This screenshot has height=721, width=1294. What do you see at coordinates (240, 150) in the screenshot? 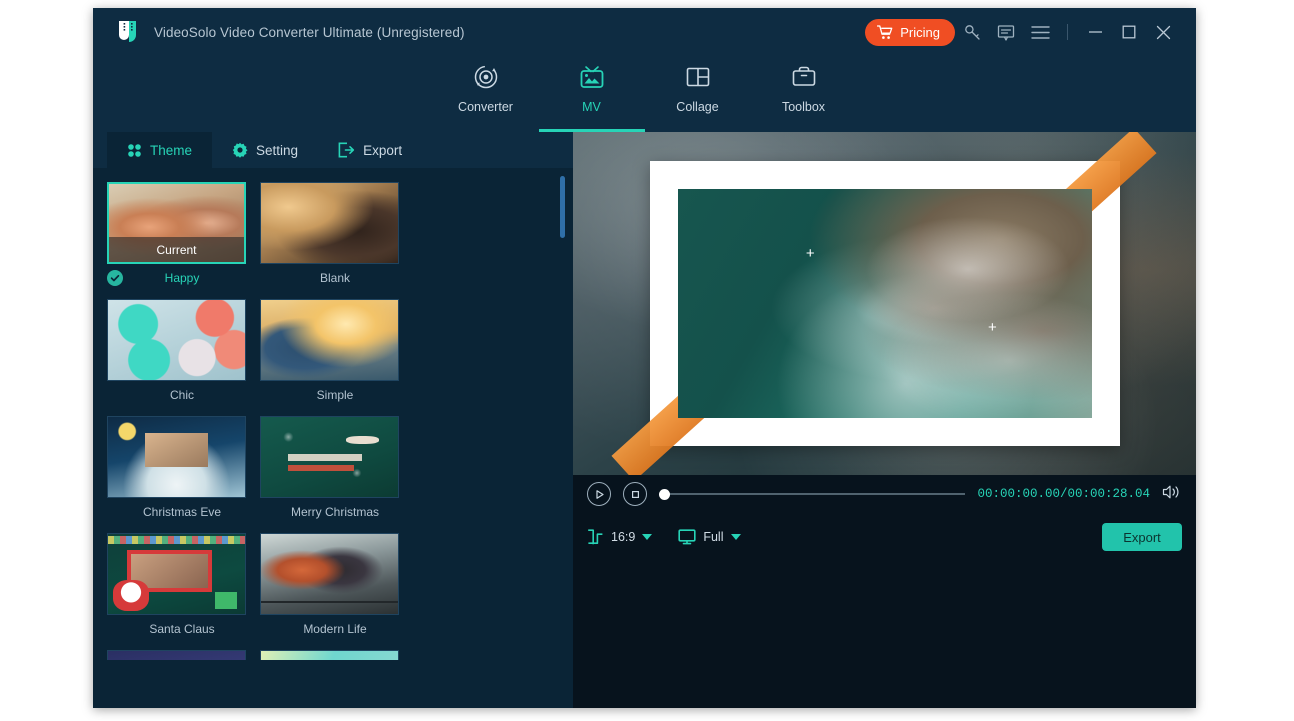
I see `gear-icon` at bounding box center [240, 150].